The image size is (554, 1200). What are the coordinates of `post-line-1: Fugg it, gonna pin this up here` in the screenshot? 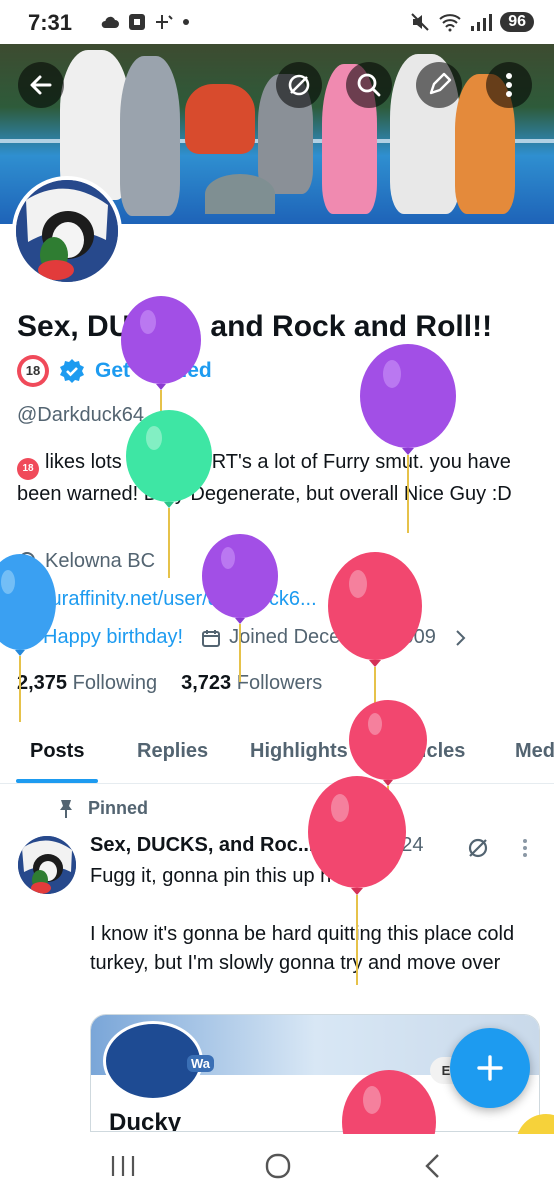 It's located at (225, 876).